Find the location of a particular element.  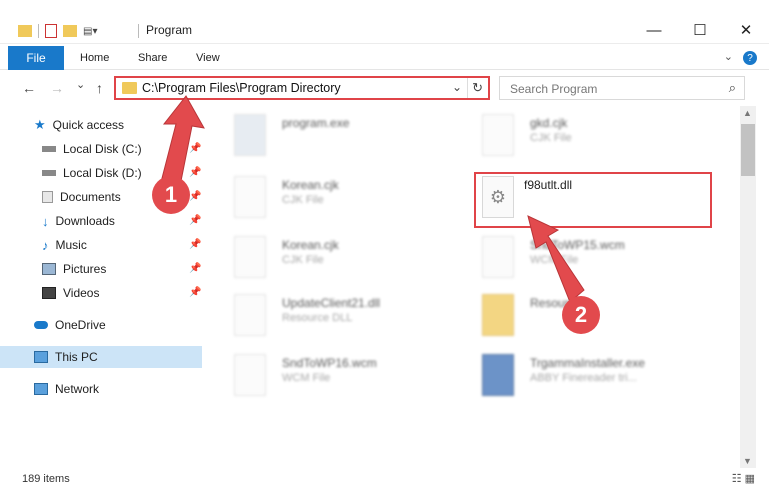

sidebar-item-label: OneDrive is located at coordinates (80, 325).